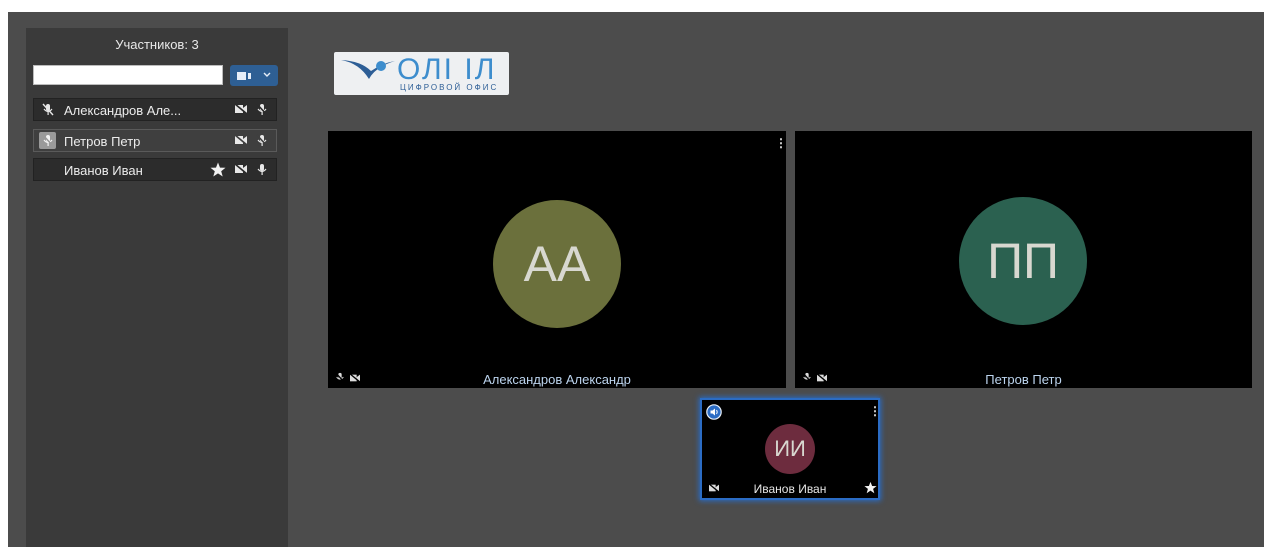 Image resolution: width=1264 pixels, height=547 pixels. I want to click on logo-swoosh-icon, so click(368, 69).